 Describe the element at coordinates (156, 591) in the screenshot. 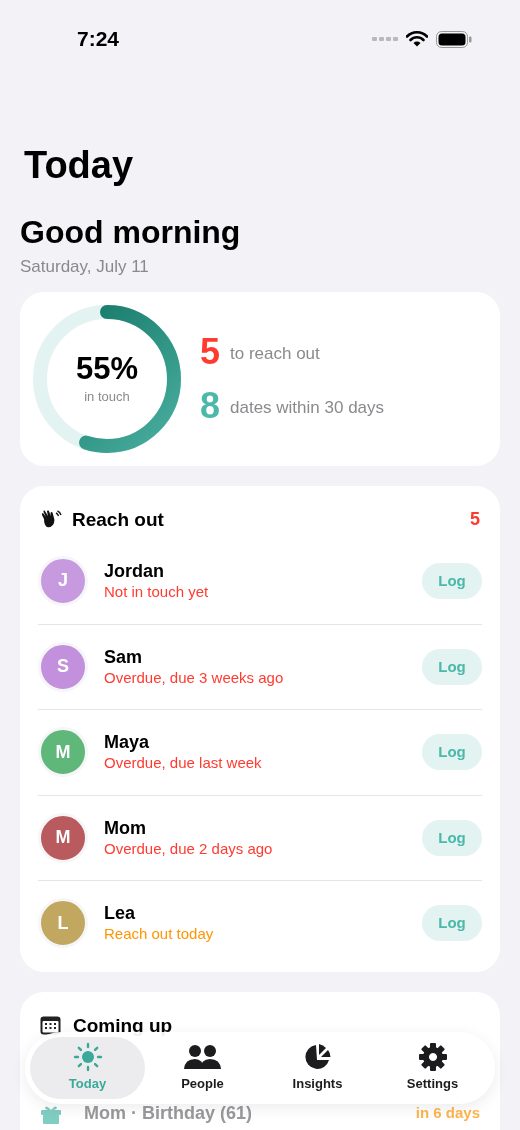

I see `person-status: Not in touch yet` at that location.